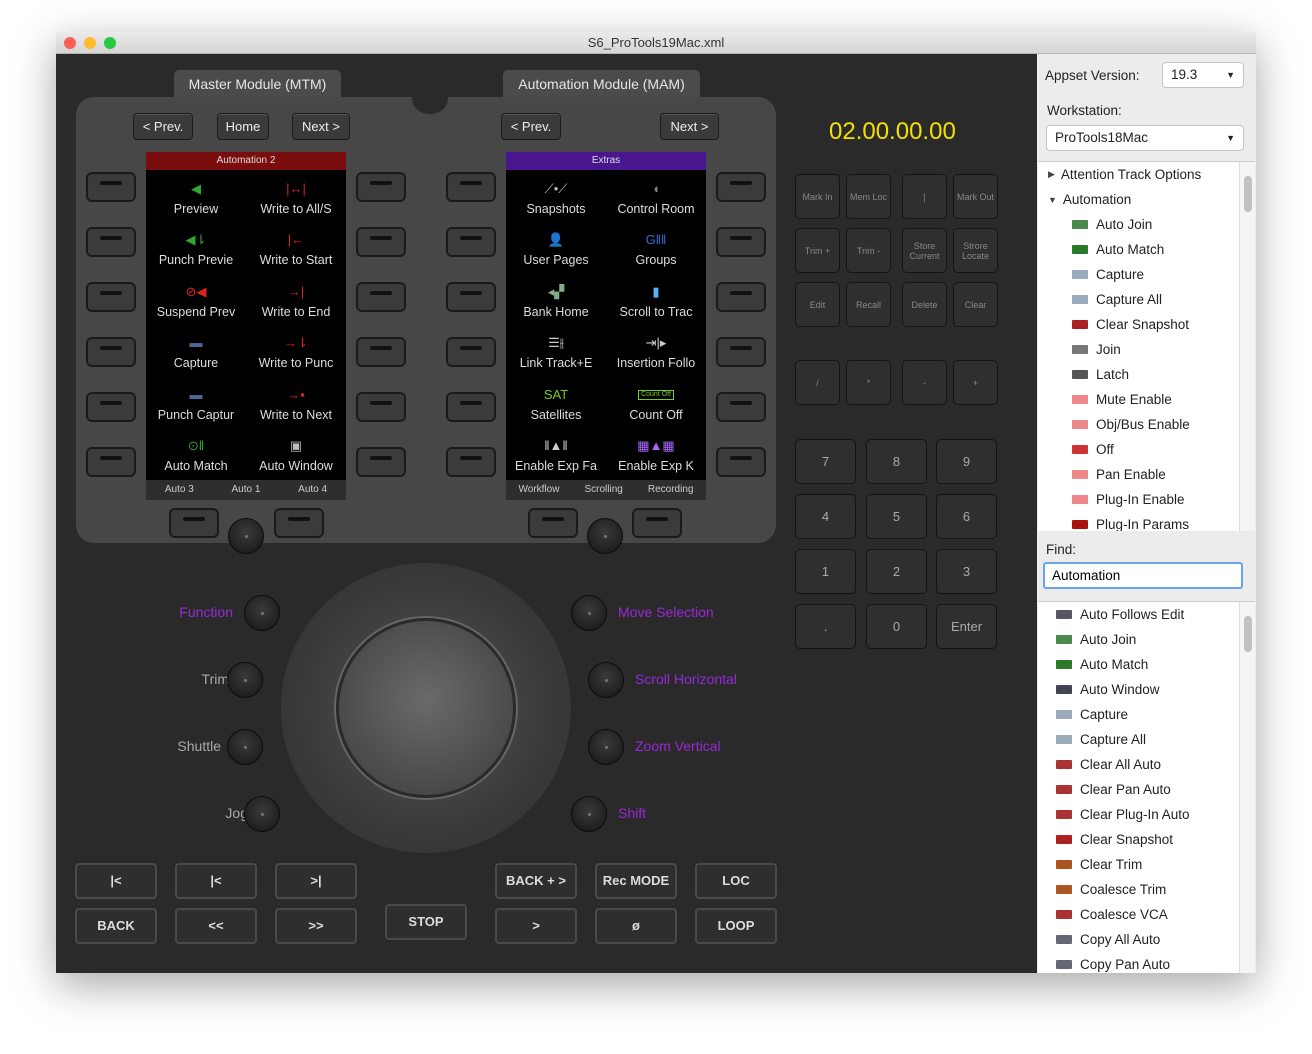 This screenshot has height=1054, width=1312. What do you see at coordinates (296, 402) in the screenshot?
I see `screen-cell: →▪ Write to Next` at bounding box center [296, 402].